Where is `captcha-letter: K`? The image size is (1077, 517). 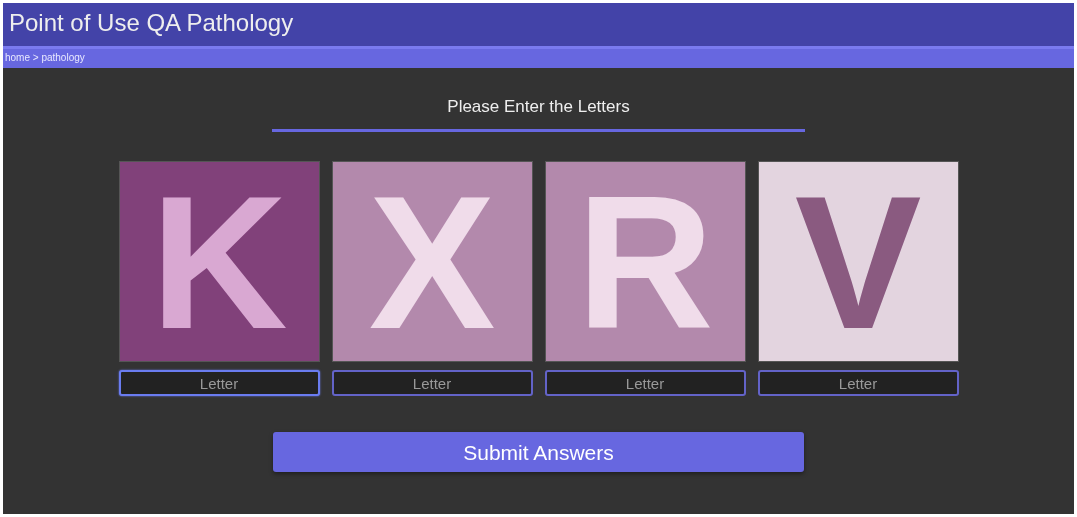 captcha-letter: K is located at coordinates (219, 261).